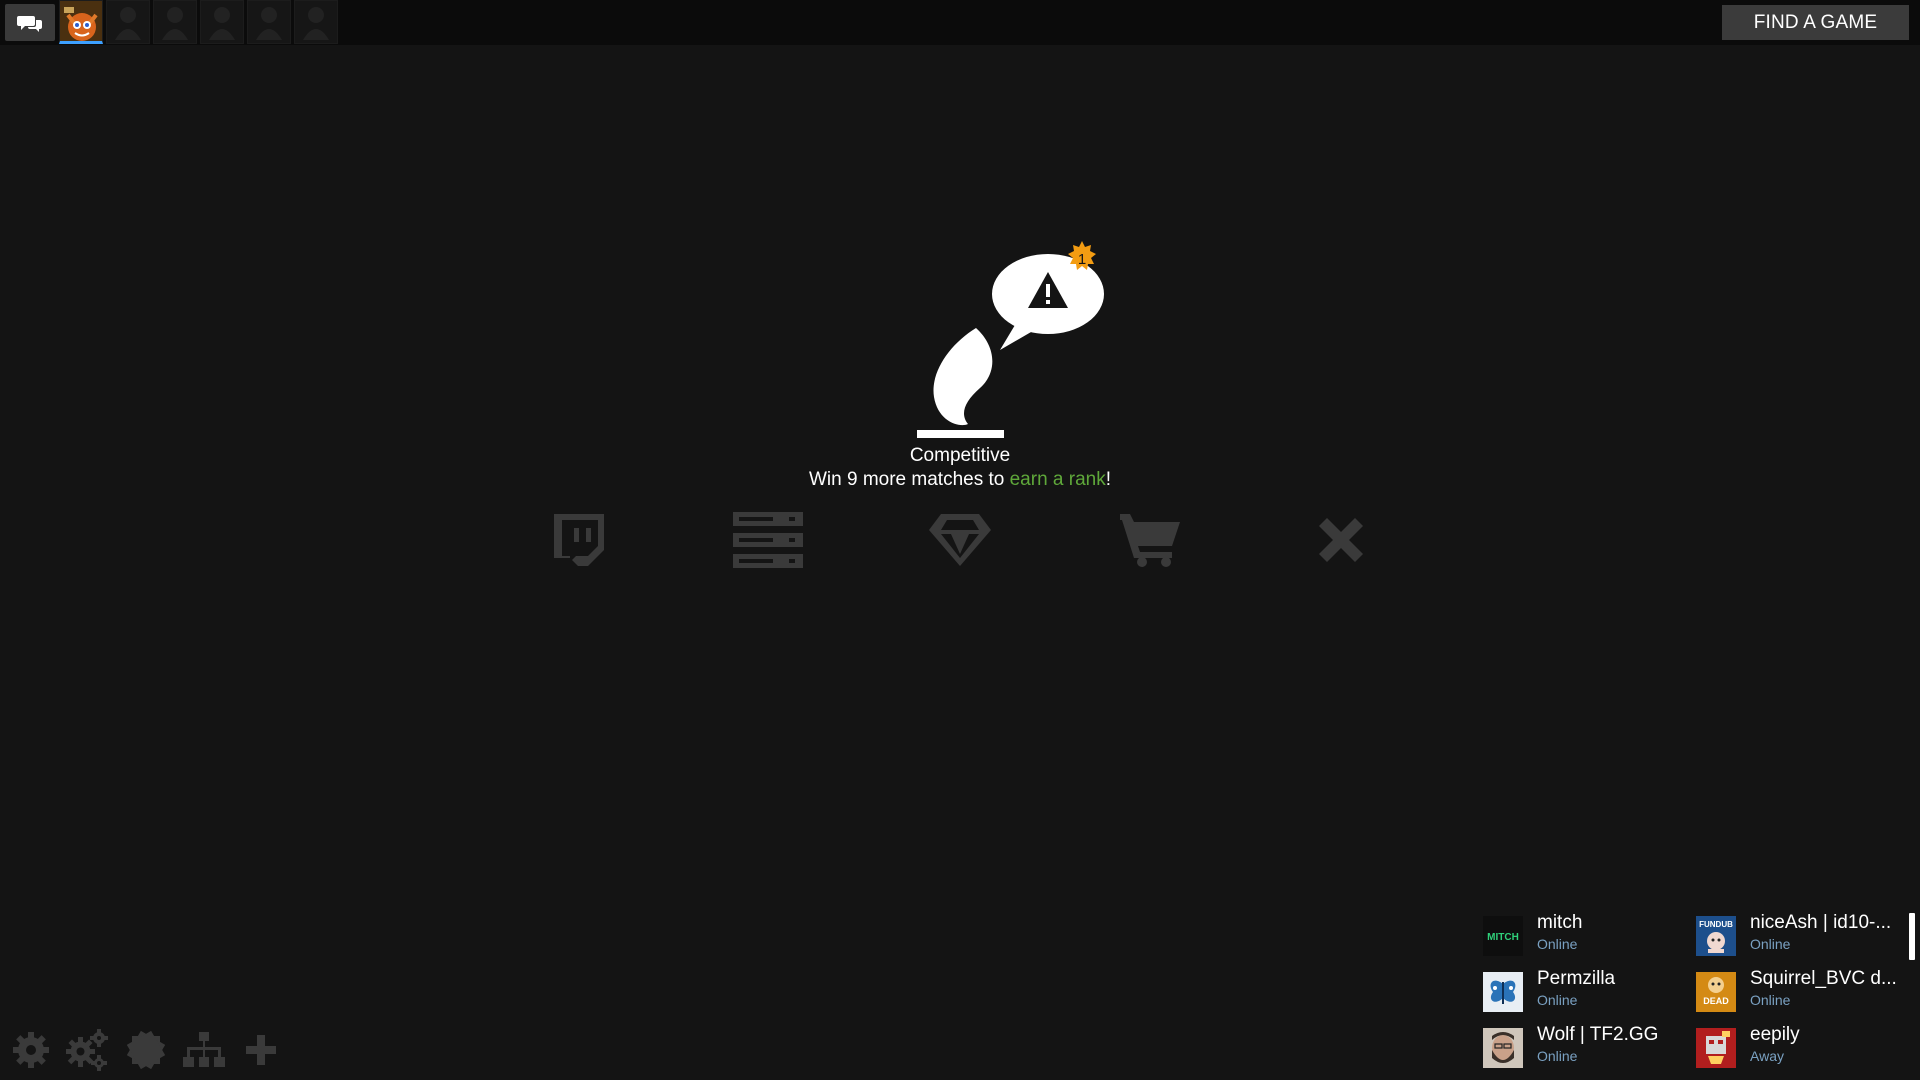 This screenshot has width=1920, height=1080. Describe the element at coordinates (1716, 936) in the screenshot. I see `avatar: FUNDUB` at that location.